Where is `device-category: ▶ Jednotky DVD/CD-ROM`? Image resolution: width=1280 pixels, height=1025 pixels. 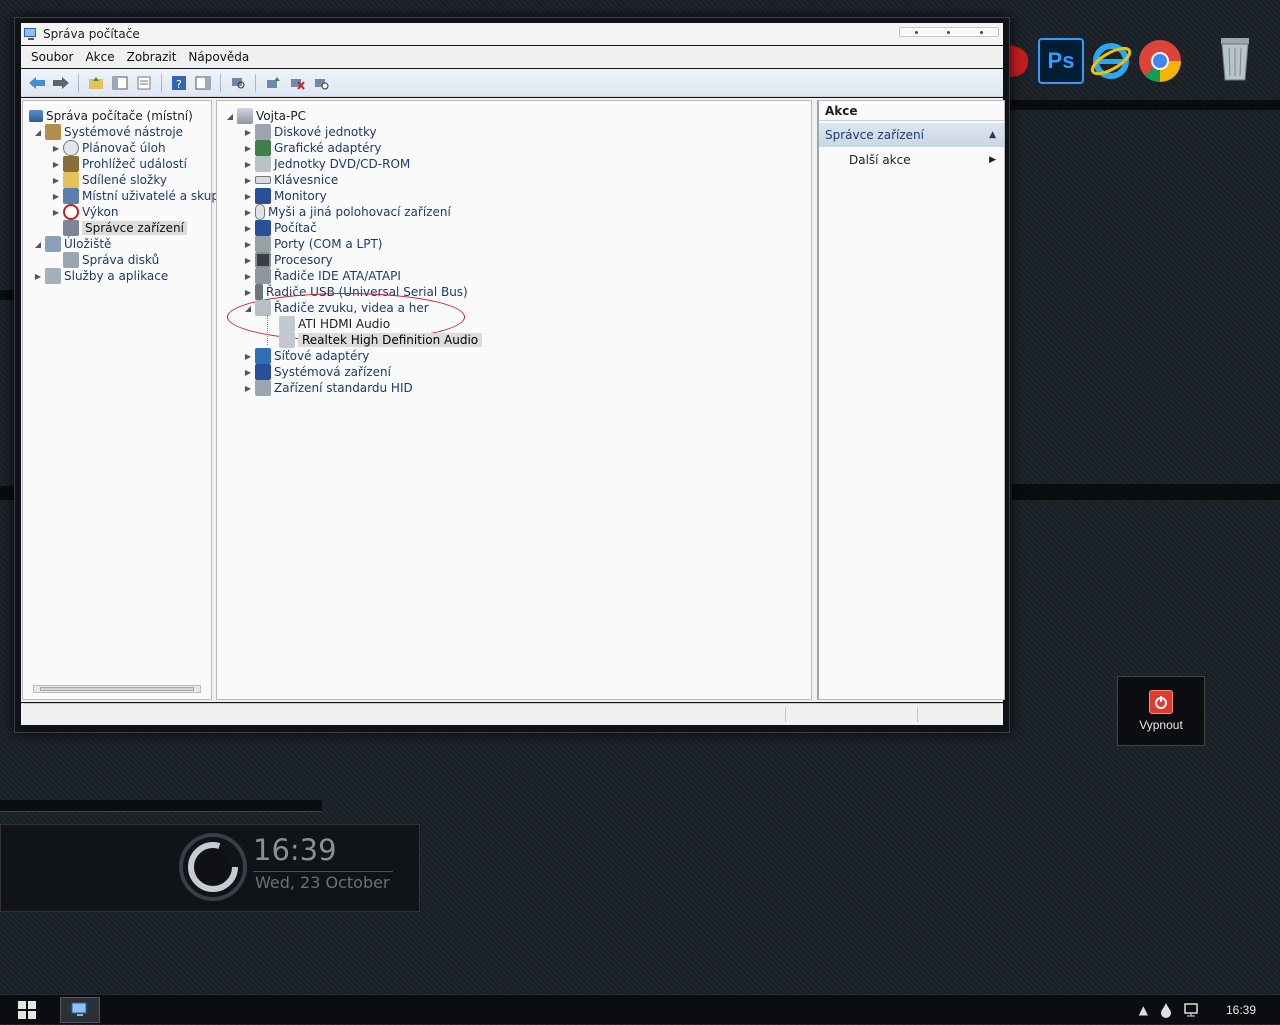
device-category: ▶ Jednotky DVD/CD-ROM is located at coordinates (326, 164).